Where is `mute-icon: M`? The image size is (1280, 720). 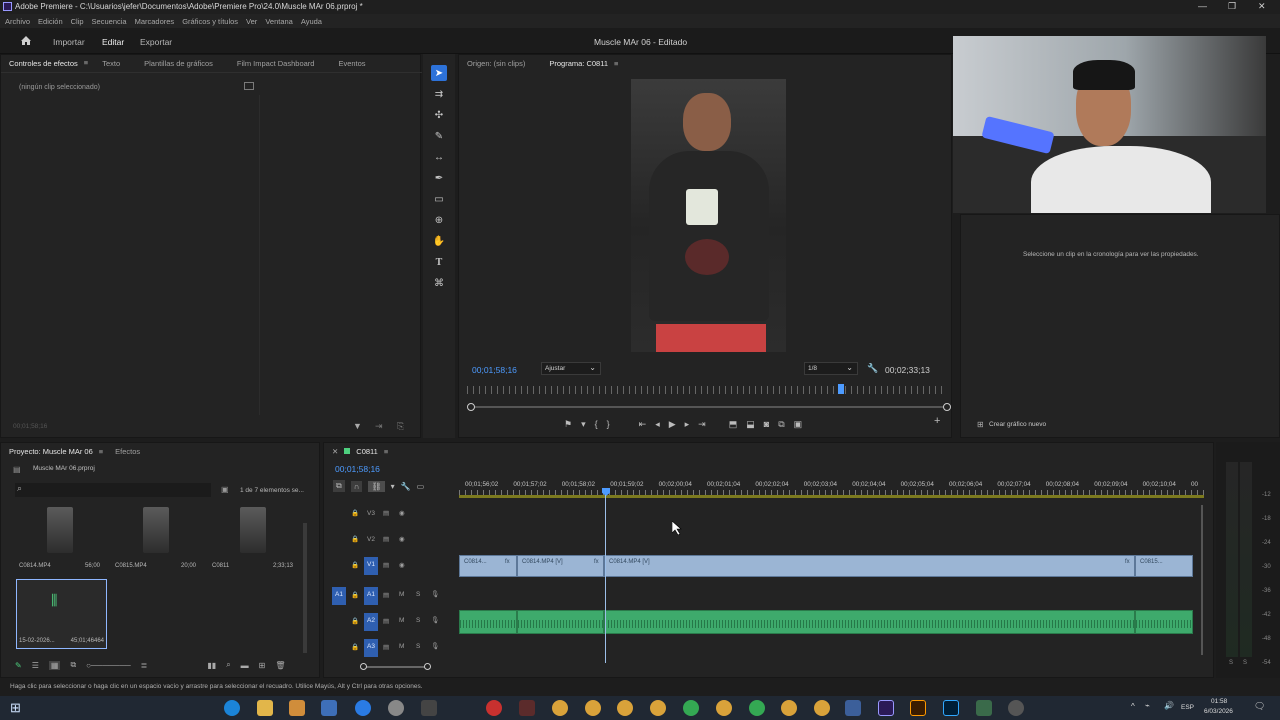 mute-icon: M is located at coordinates (401, 594).